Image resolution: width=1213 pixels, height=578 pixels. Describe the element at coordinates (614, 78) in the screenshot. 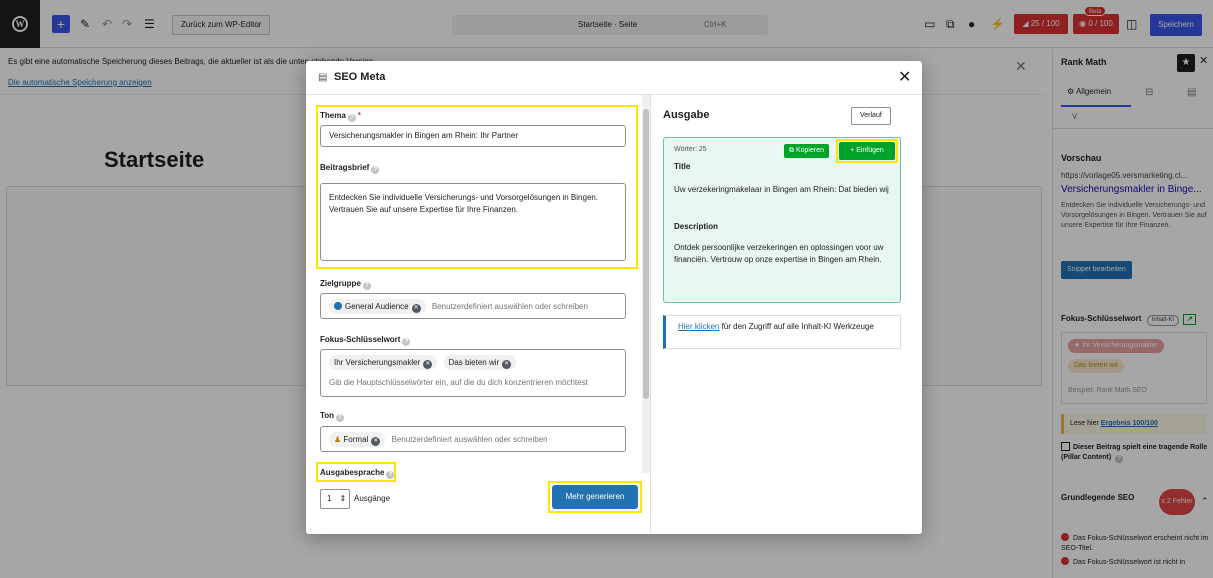

I see `modal-header: ▤ SEO Meta ✕` at that location.